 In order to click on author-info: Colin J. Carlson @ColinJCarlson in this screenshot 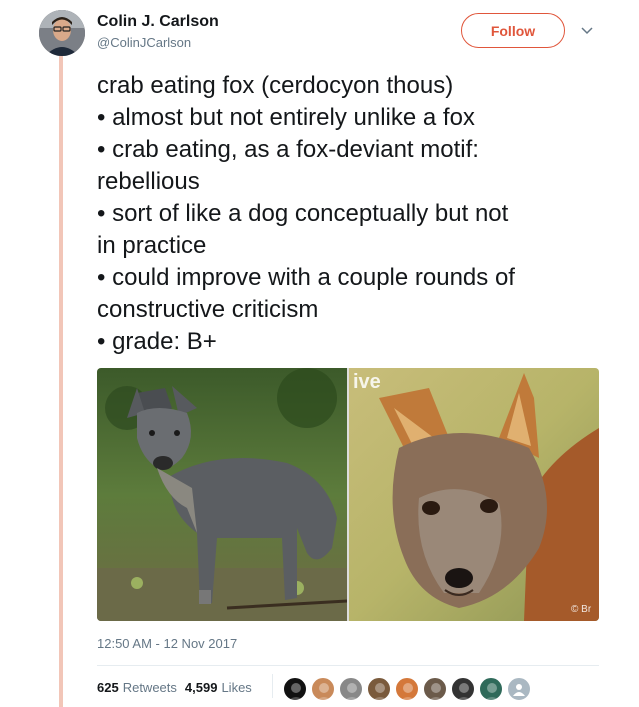, I will do `click(158, 32)`.